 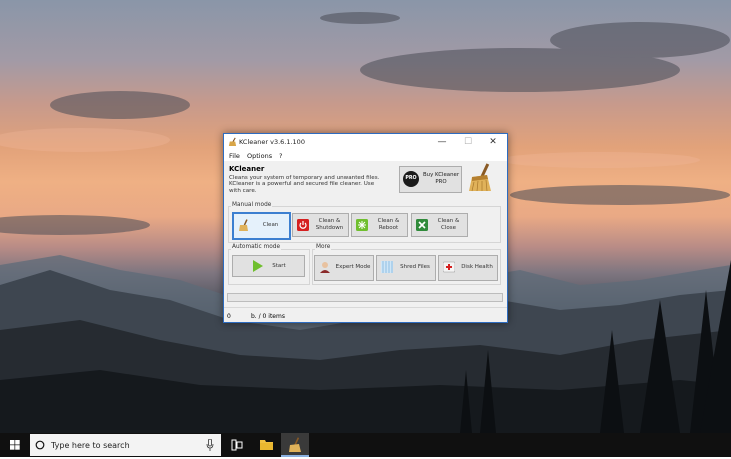 I want to click on clean-reboot-label: Clean & Reboot, so click(x=388, y=224).